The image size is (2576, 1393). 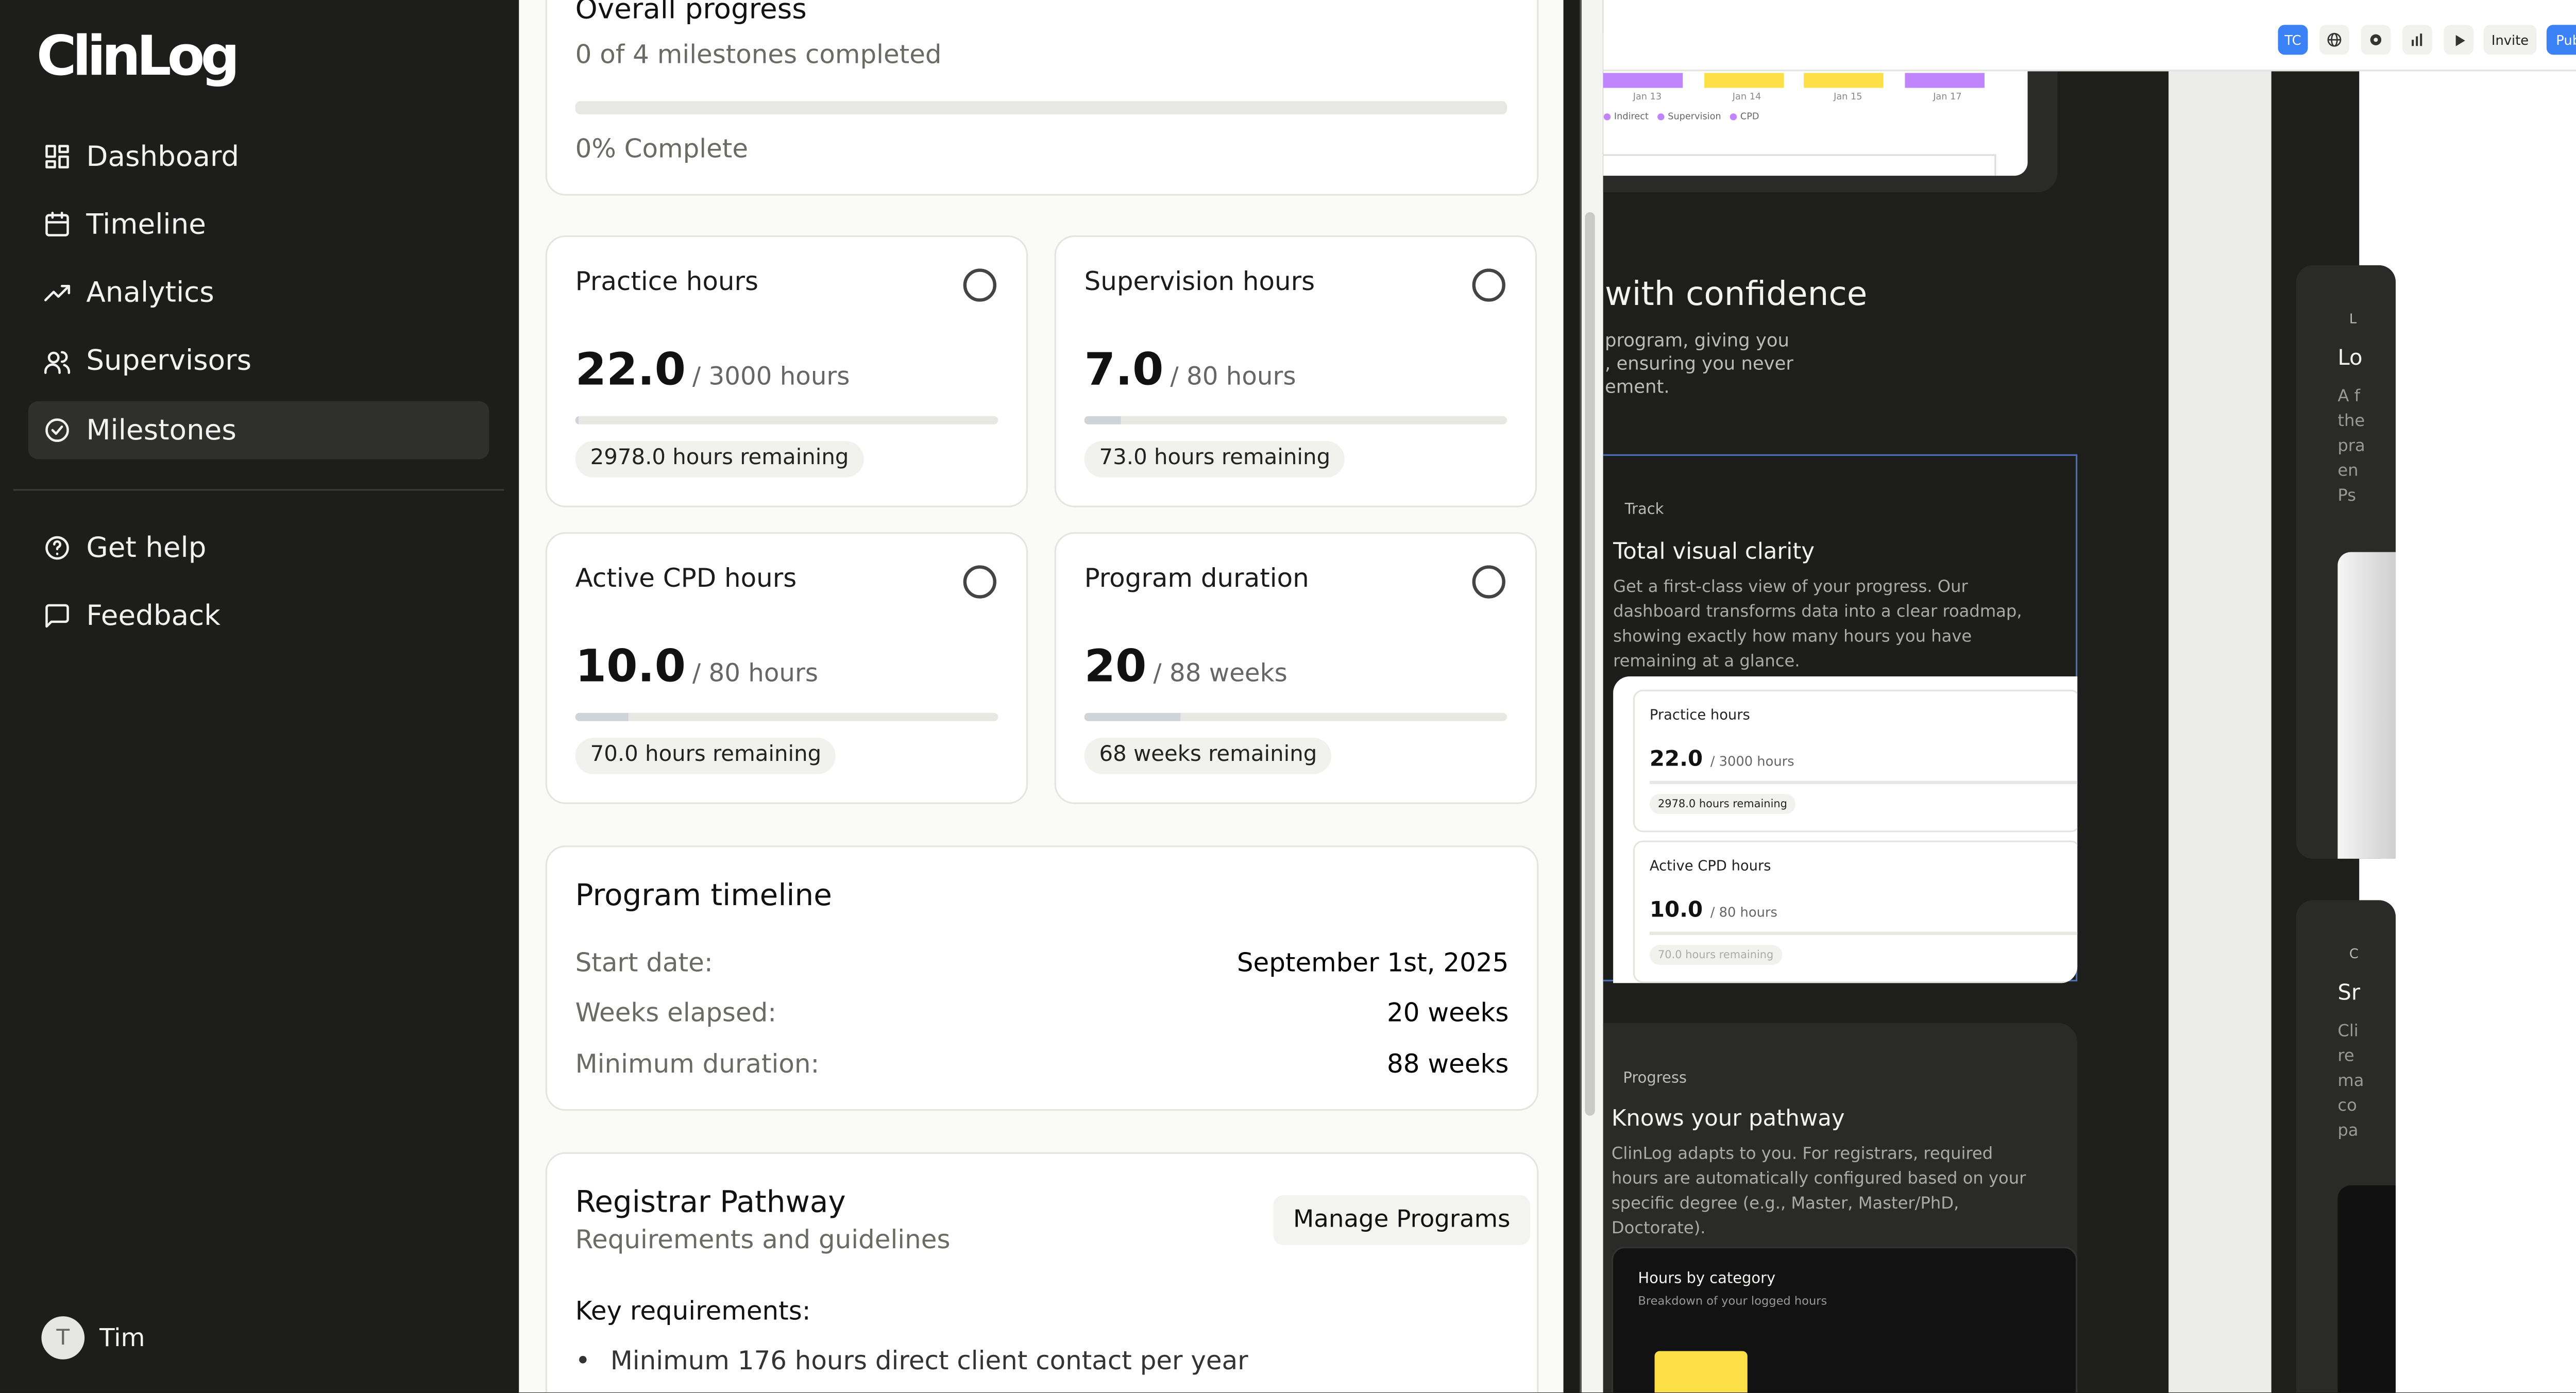 What do you see at coordinates (1647, 98) in the screenshot?
I see `chart-tick: Jan 13` at bounding box center [1647, 98].